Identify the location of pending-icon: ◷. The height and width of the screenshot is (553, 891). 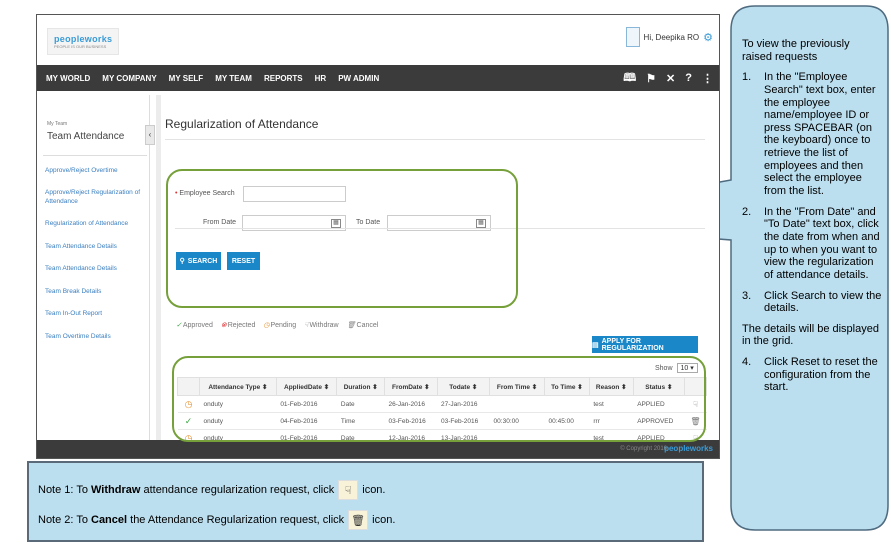
(266, 325).